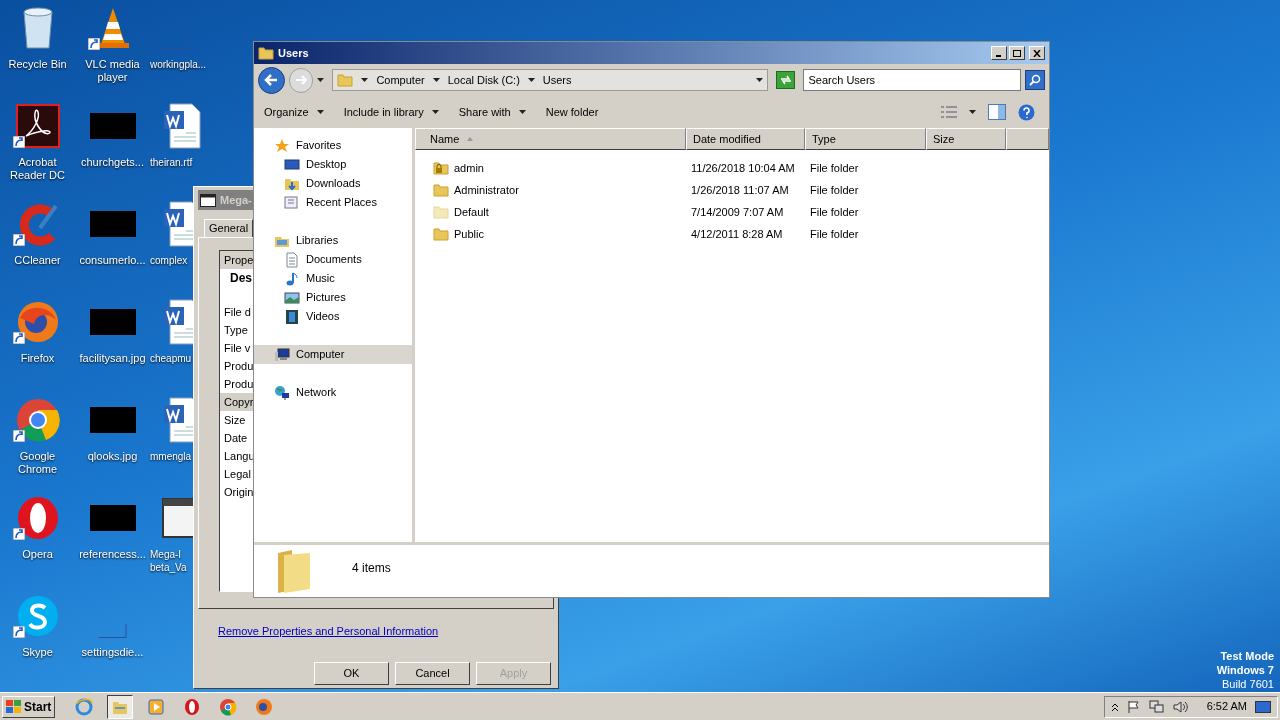 The height and width of the screenshot is (720, 1280). I want to click on nav-item: Libraries, so click(333, 240).